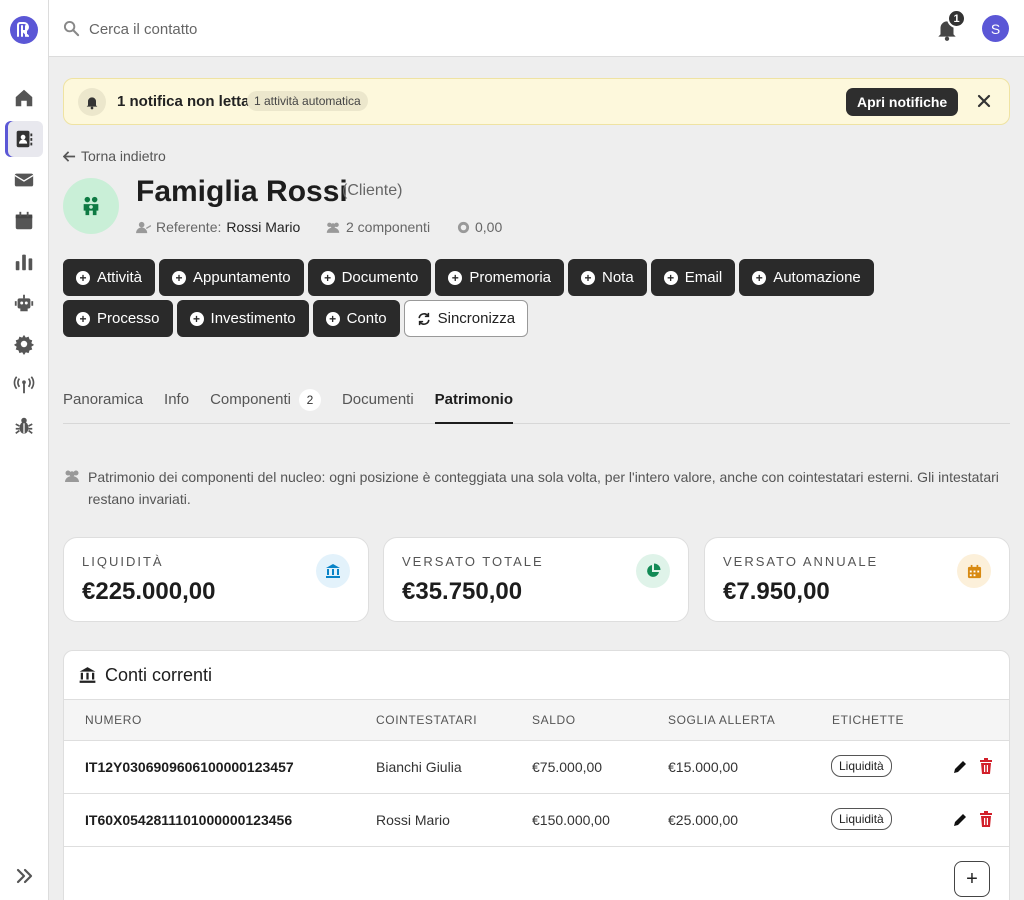 The width and height of the screenshot is (1024, 900). What do you see at coordinates (721, 720) in the screenshot?
I see `column-header: SOGLIA ALLERTA` at bounding box center [721, 720].